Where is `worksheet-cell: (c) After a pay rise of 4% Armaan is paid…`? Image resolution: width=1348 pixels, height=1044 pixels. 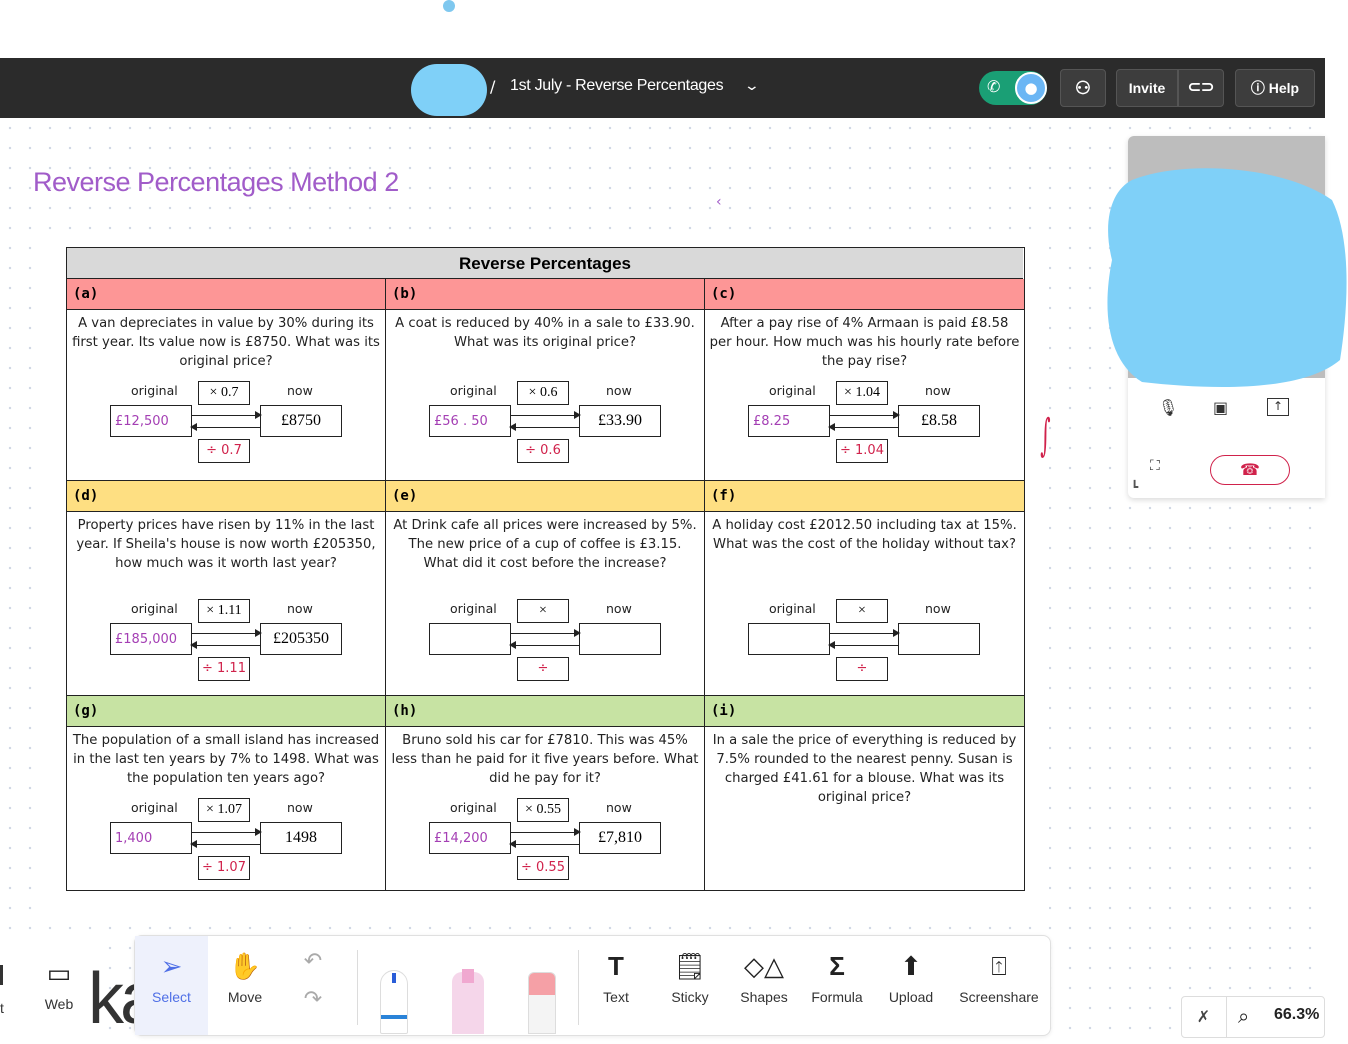 worksheet-cell: (c) After a pay rise of 4% Armaan is paid… is located at coordinates (864, 380).